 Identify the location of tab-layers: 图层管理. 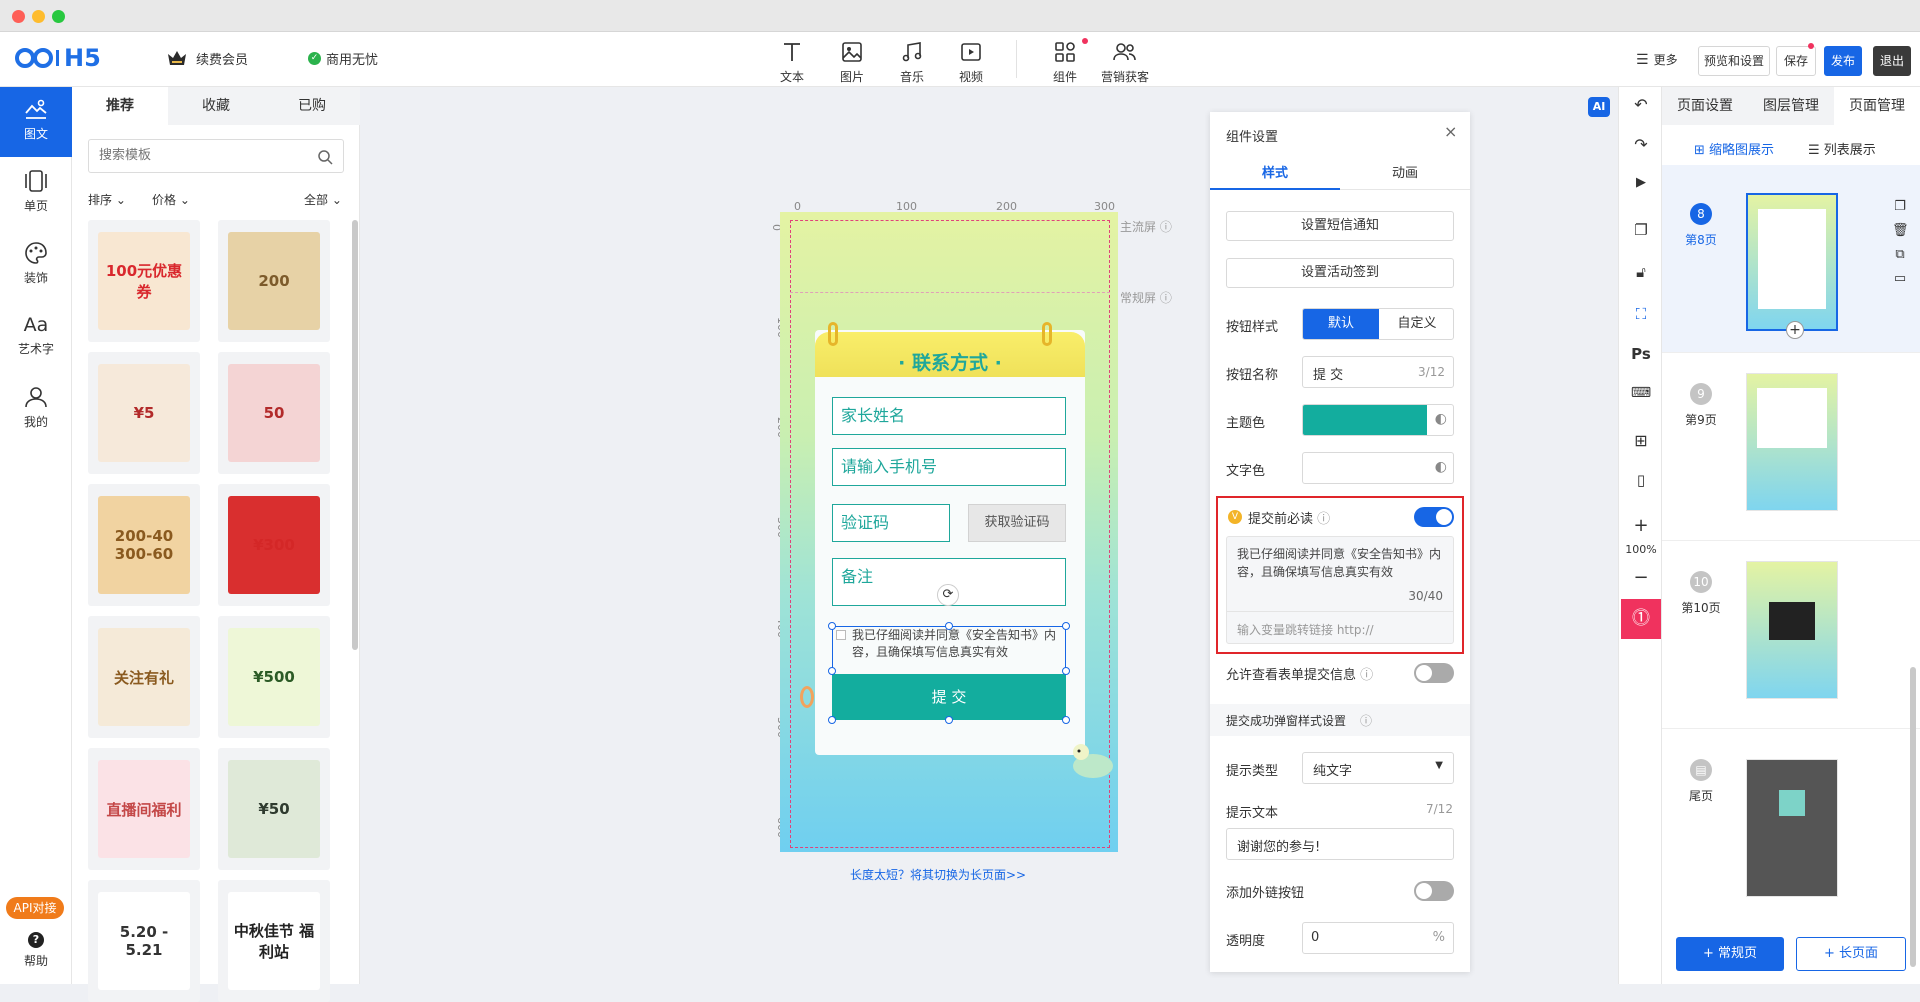
(1791, 106).